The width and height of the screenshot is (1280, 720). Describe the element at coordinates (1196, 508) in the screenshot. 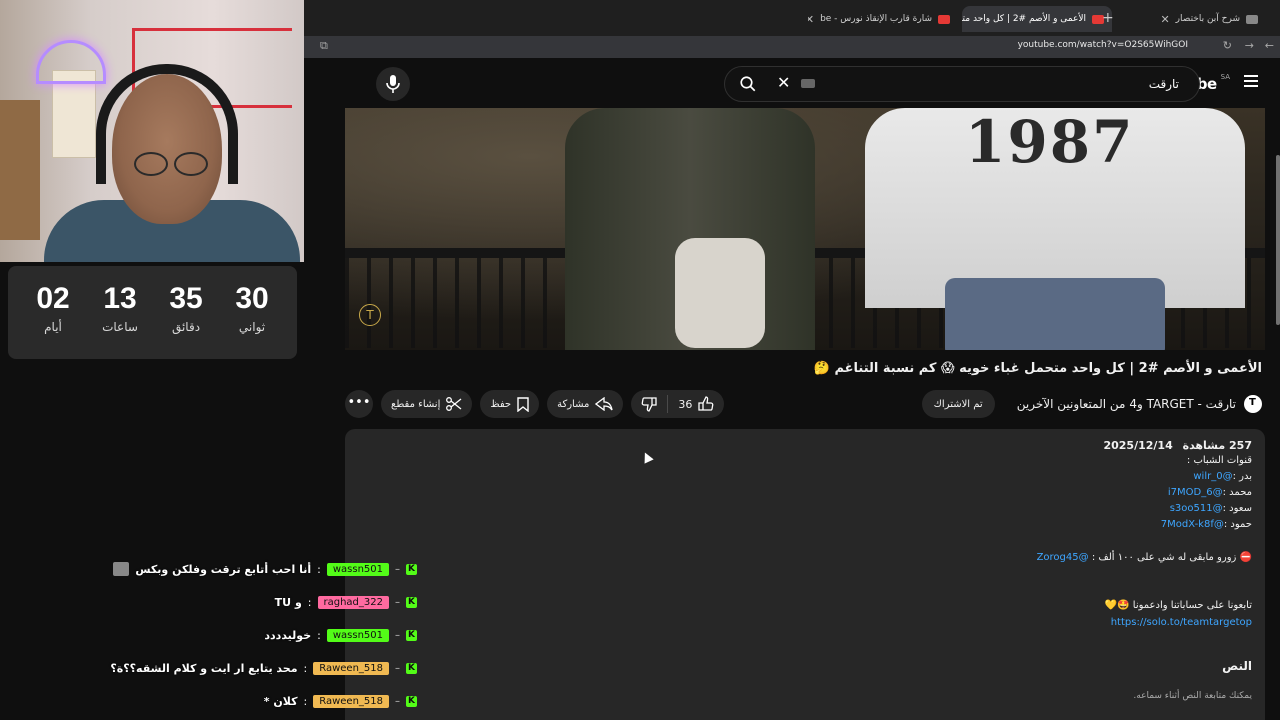

I see `mention-link: @s3oo511` at that location.